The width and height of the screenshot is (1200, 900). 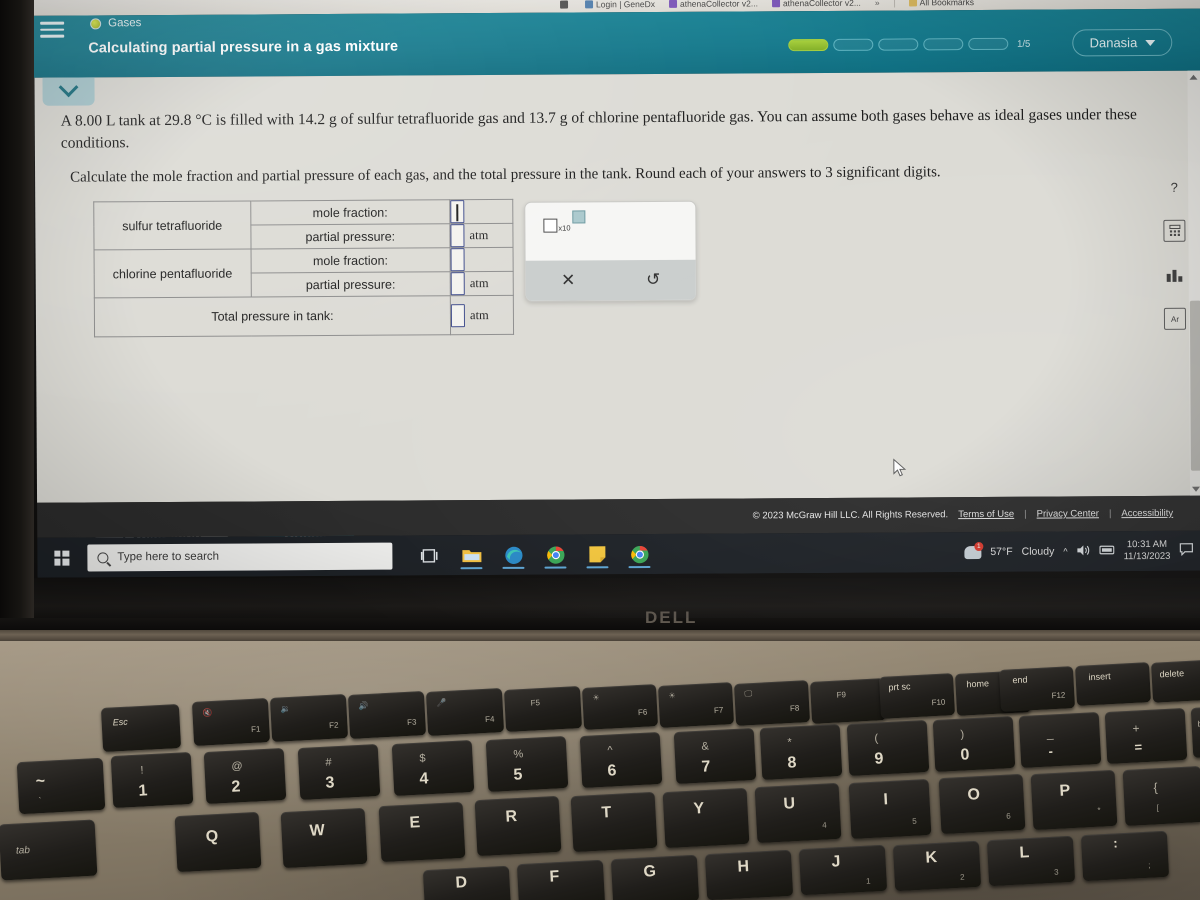 What do you see at coordinates (1068, 513) in the screenshot?
I see `privacy-center-link: Privacy Center` at bounding box center [1068, 513].